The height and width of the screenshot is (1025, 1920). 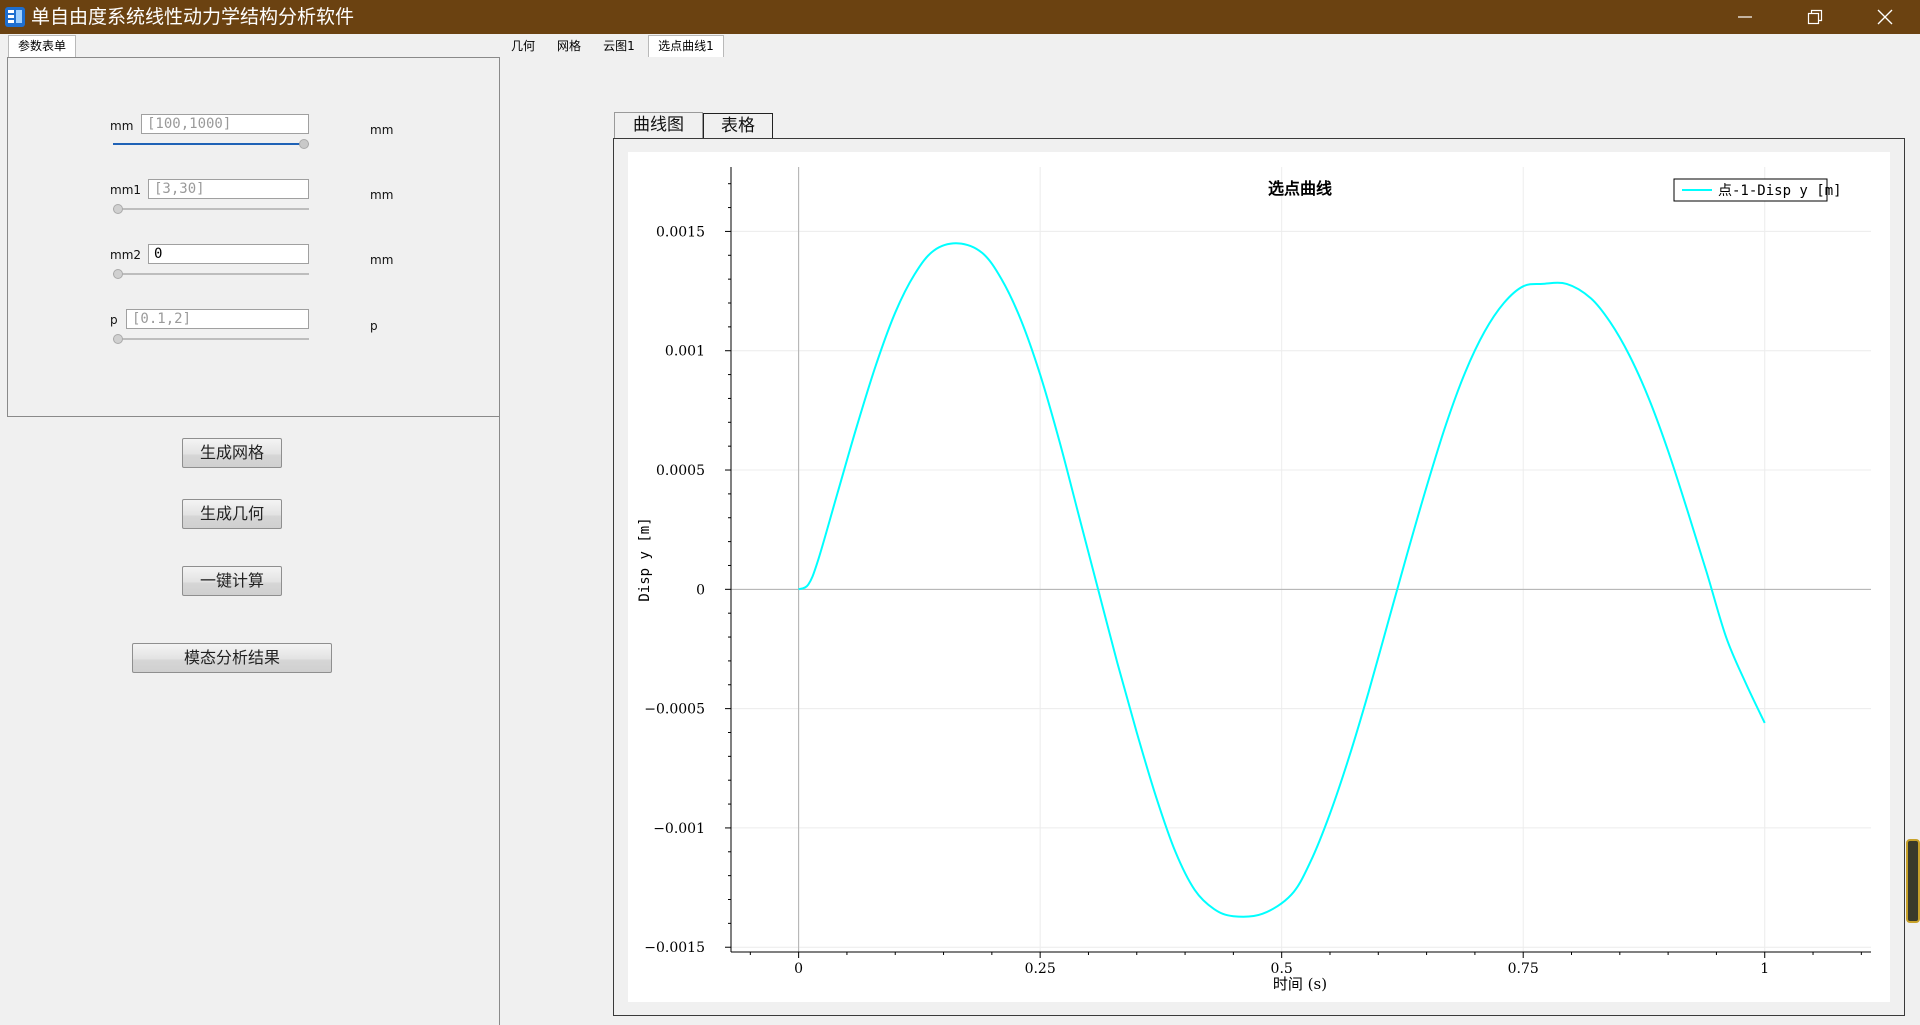 What do you see at coordinates (674, 710) in the screenshot?
I see `y-tick-label: −0.0005` at bounding box center [674, 710].